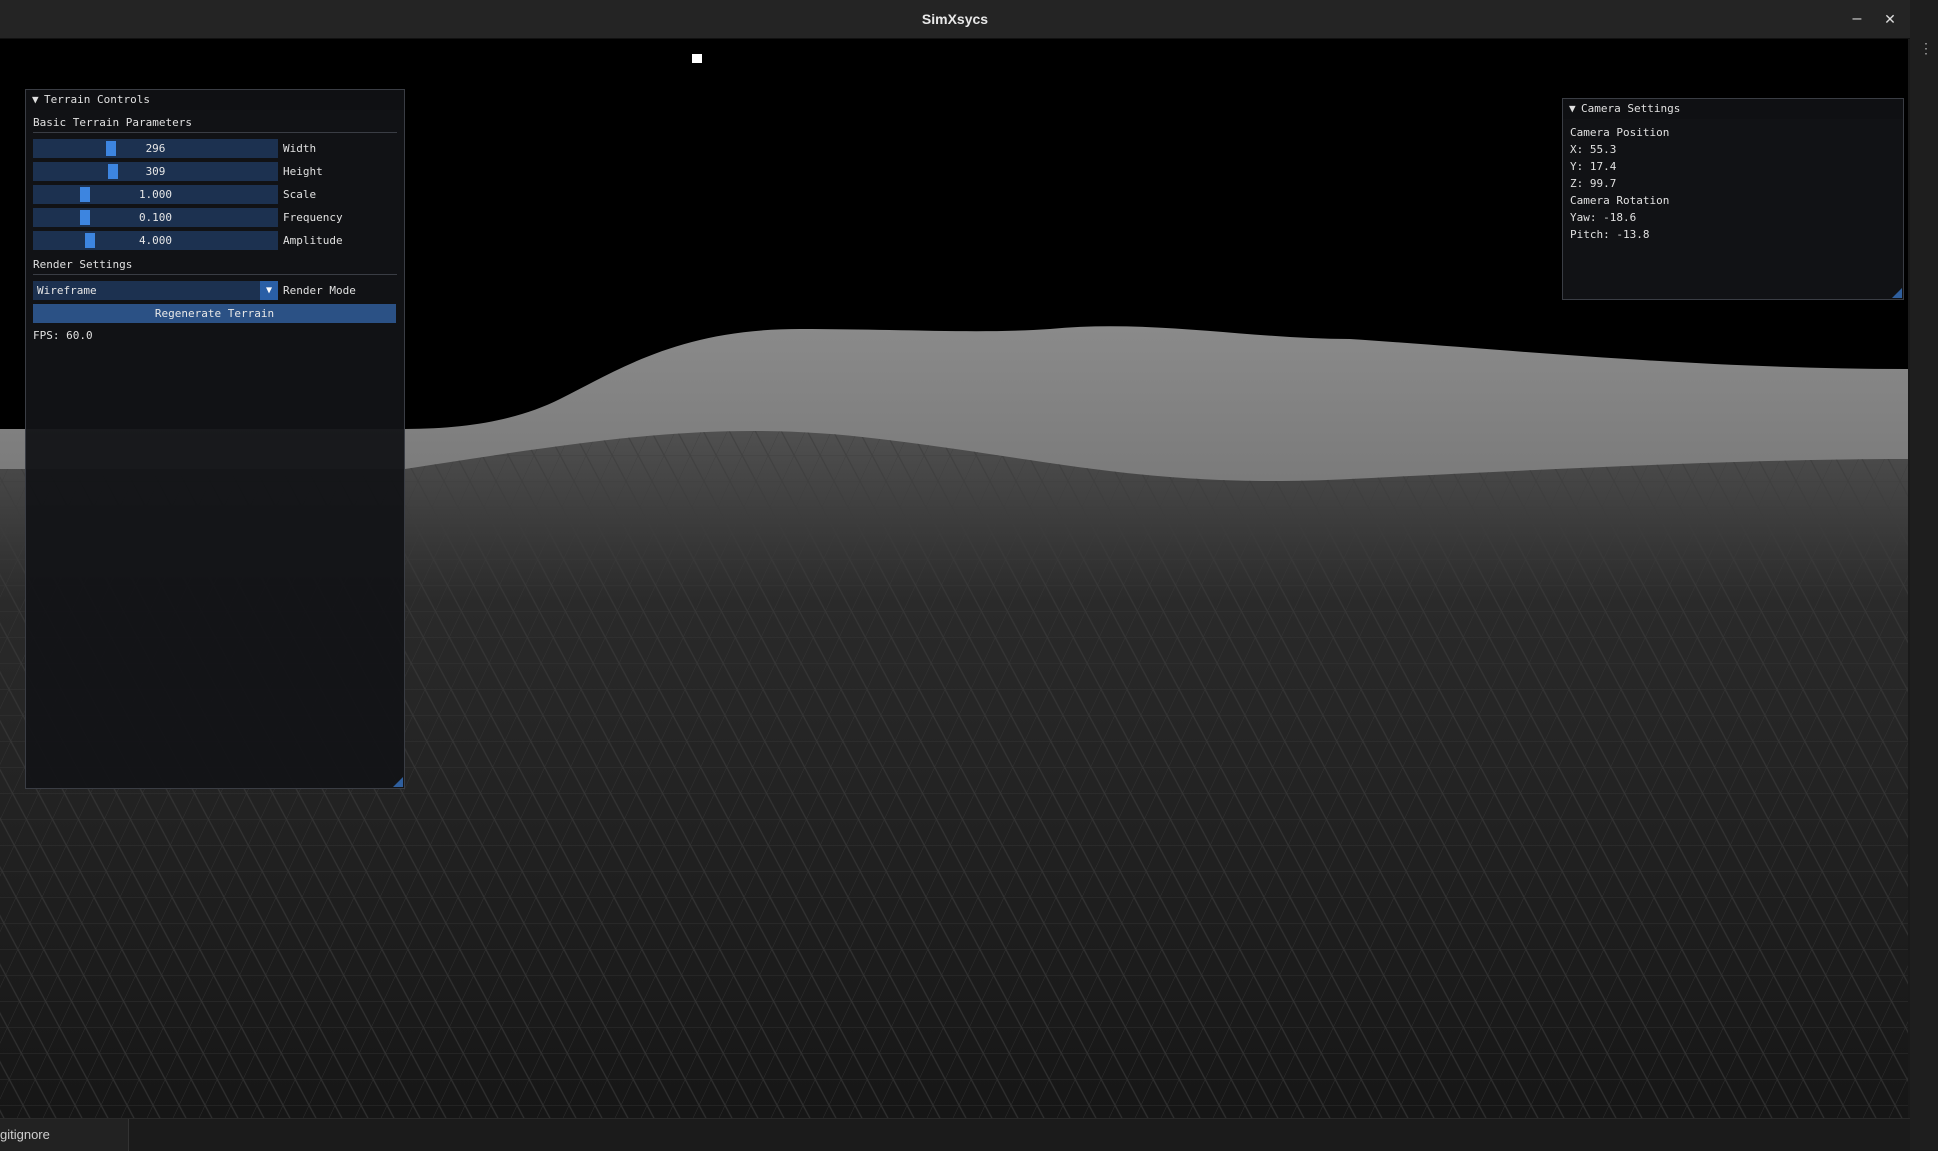 The width and height of the screenshot is (1938, 1151). Describe the element at coordinates (955, 1134) in the screenshot. I see `status-bar: gitignore` at that location.